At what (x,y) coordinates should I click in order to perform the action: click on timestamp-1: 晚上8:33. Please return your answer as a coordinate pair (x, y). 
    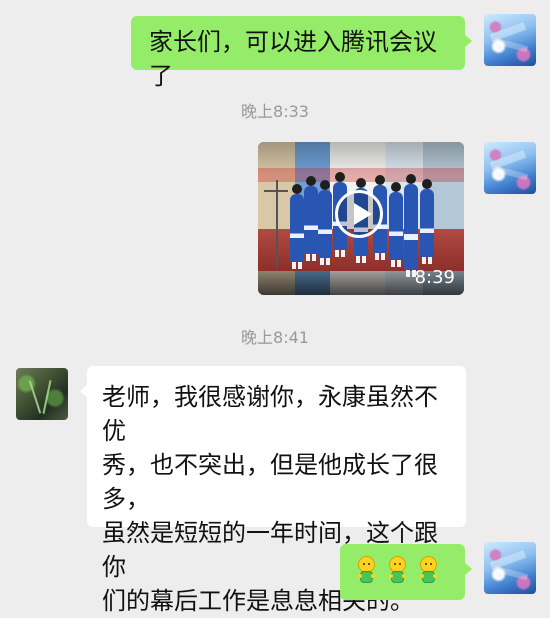
    Looking at the image, I should click on (275, 111).